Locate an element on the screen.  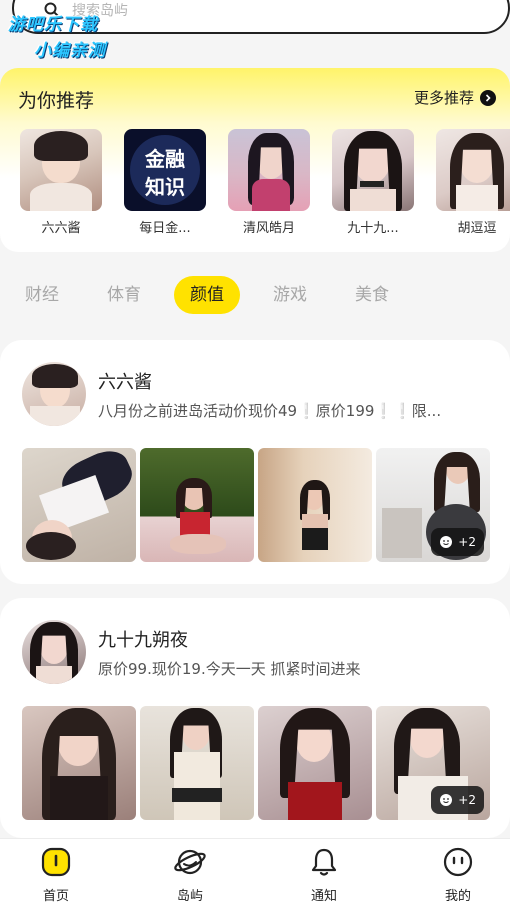
recommend-item: 胡逗逗 is located at coordinates (473, 182).